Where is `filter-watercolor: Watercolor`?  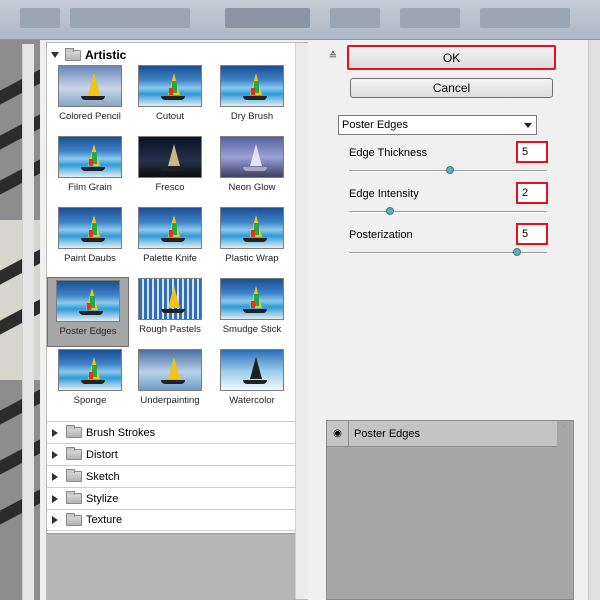 filter-watercolor: Watercolor is located at coordinates (252, 377).